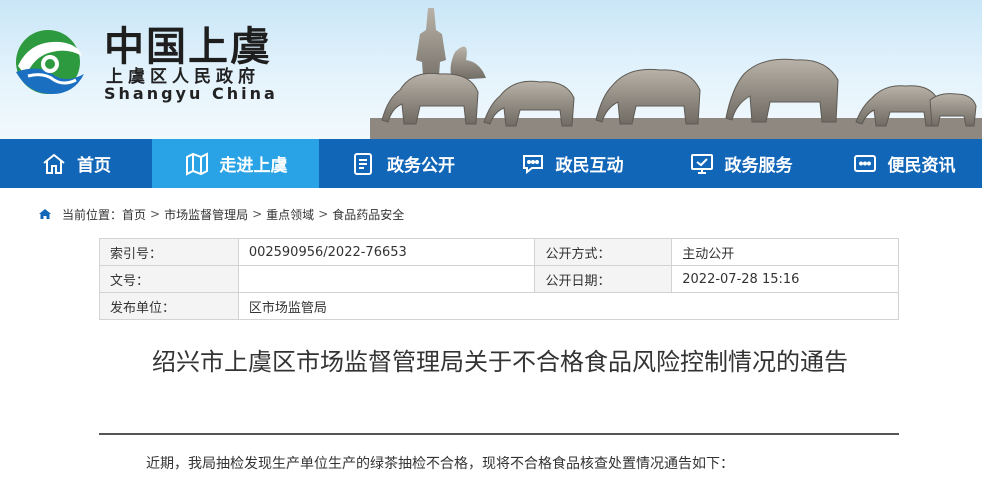  What do you see at coordinates (532, 164) in the screenshot?
I see `chat-icon` at bounding box center [532, 164].